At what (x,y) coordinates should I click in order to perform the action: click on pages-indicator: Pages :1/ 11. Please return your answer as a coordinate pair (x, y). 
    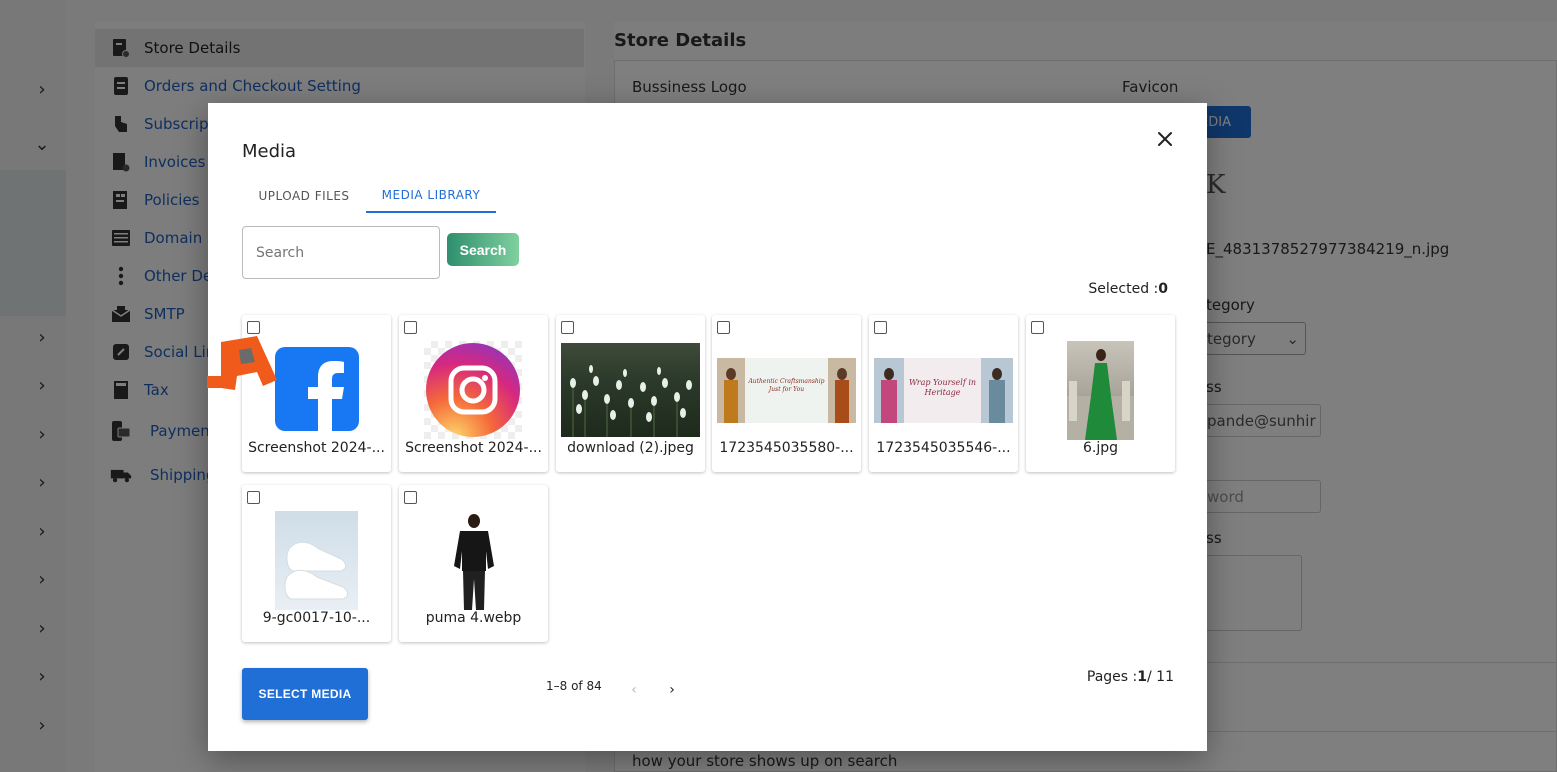
    Looking at the image, I should click on (1121, 677).